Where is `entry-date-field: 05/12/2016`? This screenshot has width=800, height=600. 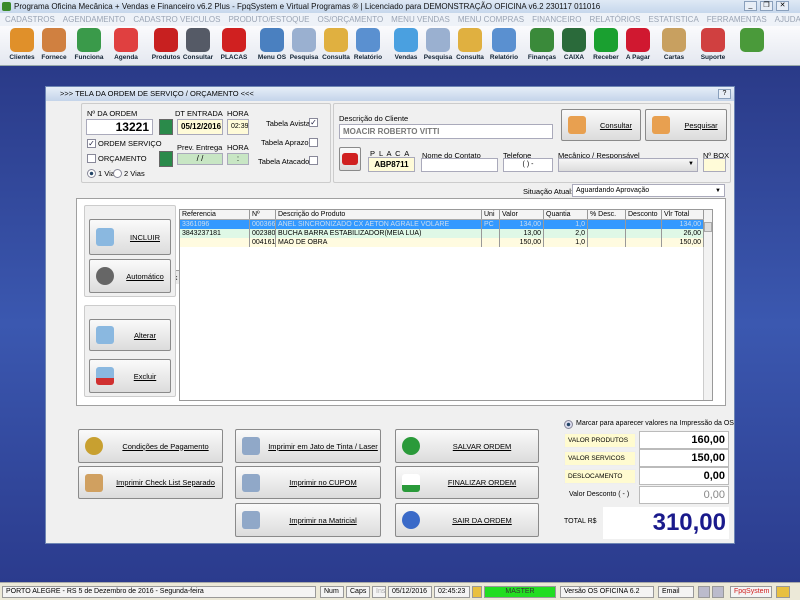 entry-date-field: 05/12/2016 is located at coordinates (200, 127).